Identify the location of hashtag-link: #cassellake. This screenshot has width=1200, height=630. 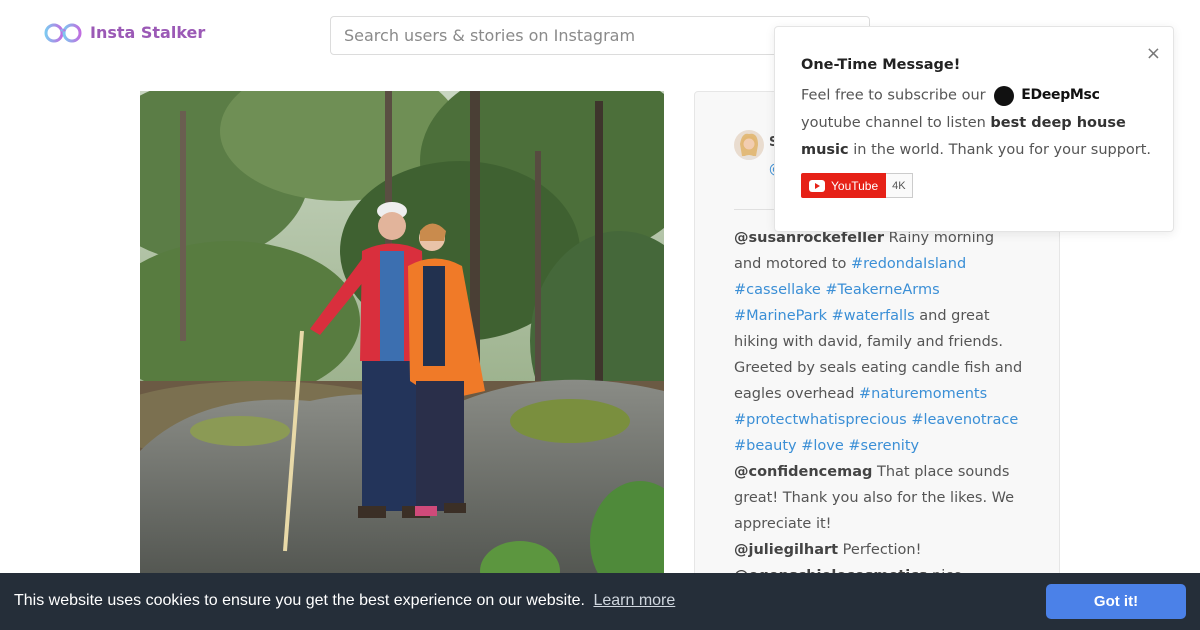
(777, 290).